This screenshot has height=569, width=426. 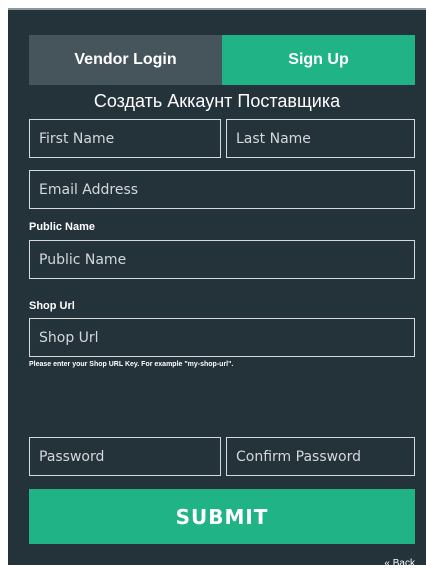 What do you see at coordinates (125, 456) in the screenshot?
I see `password-input` at bounding box center [125, 456].